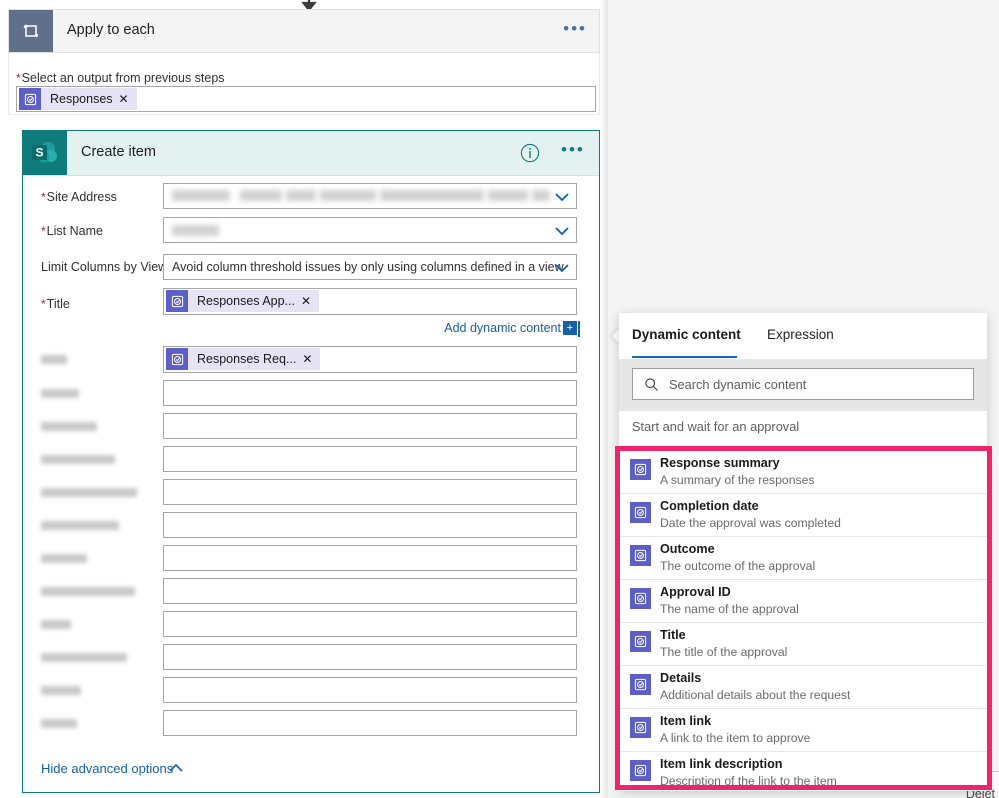 The height and width of the screenshot is (798, 999). What do you see at coordinates (803, 644) in the screenshot?
I see `dynamic-content-item: Title The title of the approval` at bounding box center [803, 644].